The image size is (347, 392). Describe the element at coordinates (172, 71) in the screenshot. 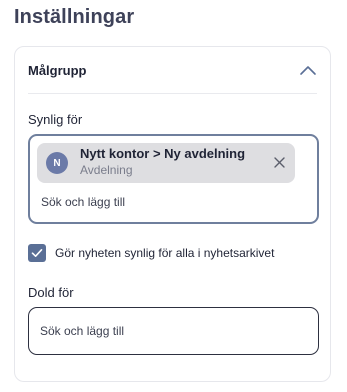

I see `section-header-malgrupp: Målgrupp` at that location.